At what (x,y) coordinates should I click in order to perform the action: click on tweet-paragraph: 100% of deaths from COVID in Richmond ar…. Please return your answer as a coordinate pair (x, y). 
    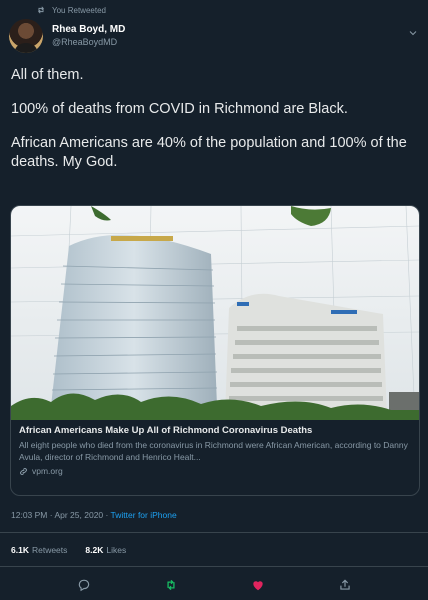
    Looking at the image, I should click on (179, 109).